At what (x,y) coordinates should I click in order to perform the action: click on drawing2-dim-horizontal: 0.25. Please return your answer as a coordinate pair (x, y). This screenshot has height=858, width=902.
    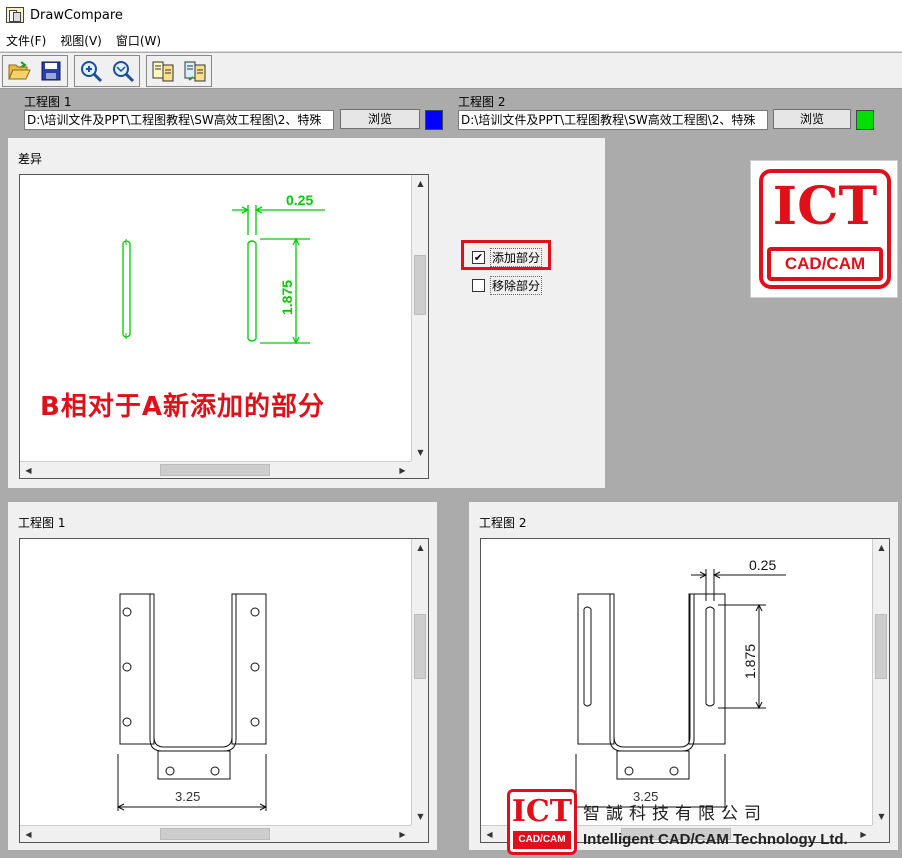
    Looking at the image, I should click on (762, 565).